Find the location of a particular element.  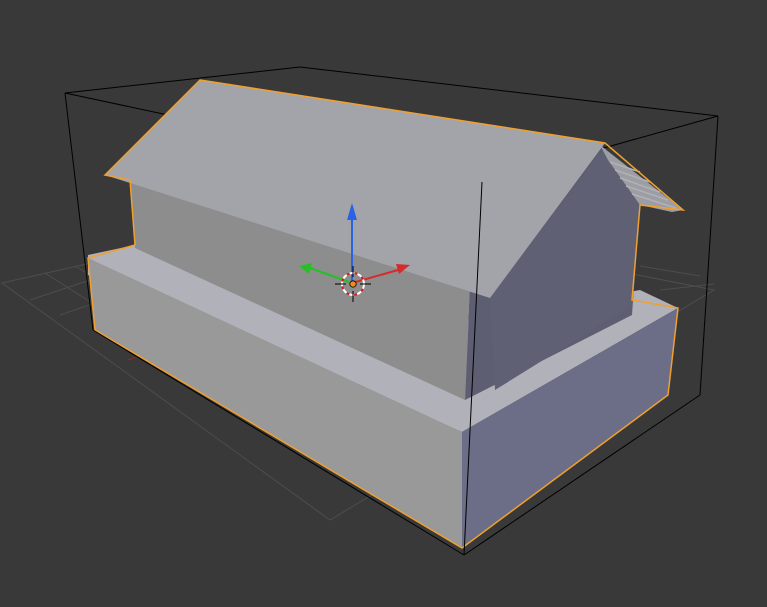

pivot-point-icon is located at coordinates (353, 284).